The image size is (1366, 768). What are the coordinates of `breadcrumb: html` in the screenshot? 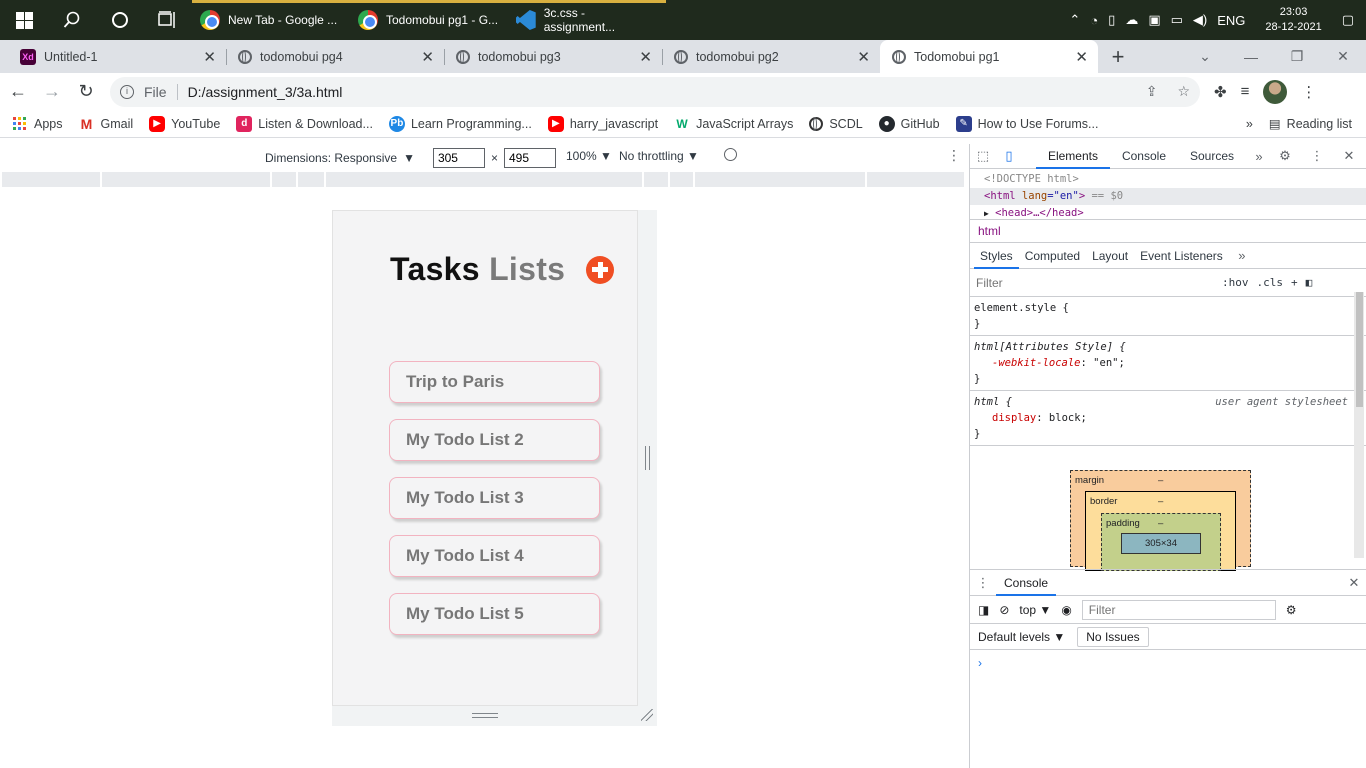 It's located at (1168, 231).